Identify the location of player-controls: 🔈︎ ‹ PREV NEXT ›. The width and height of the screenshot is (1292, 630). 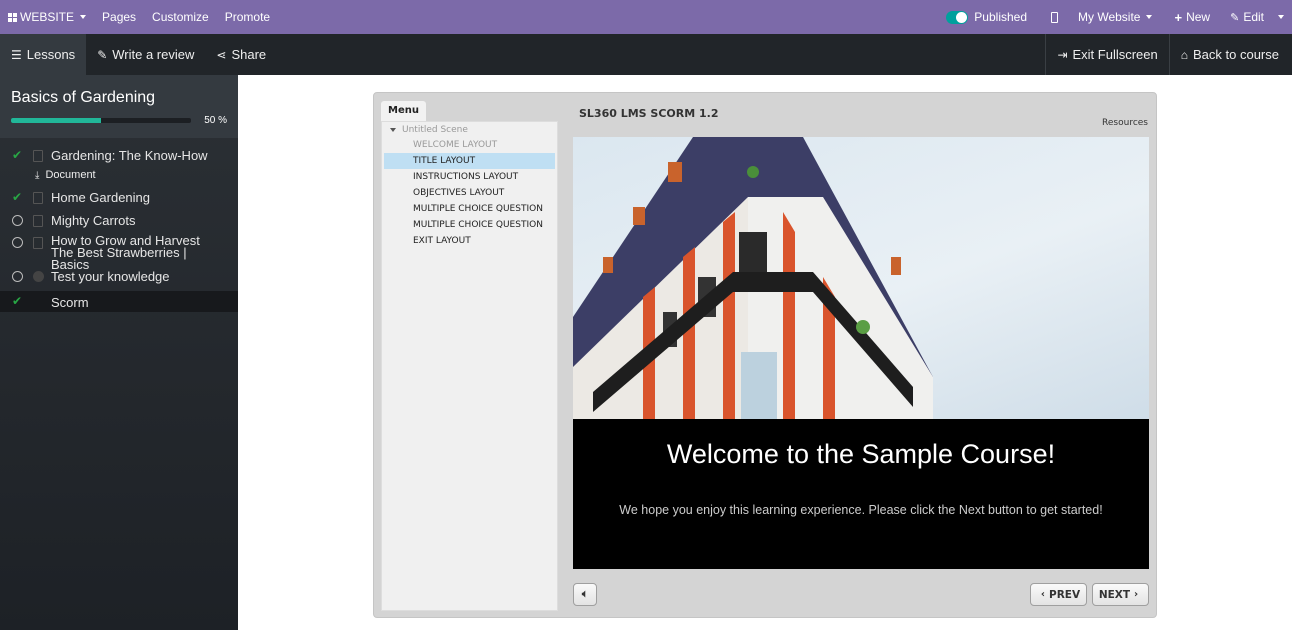
(861, 594).